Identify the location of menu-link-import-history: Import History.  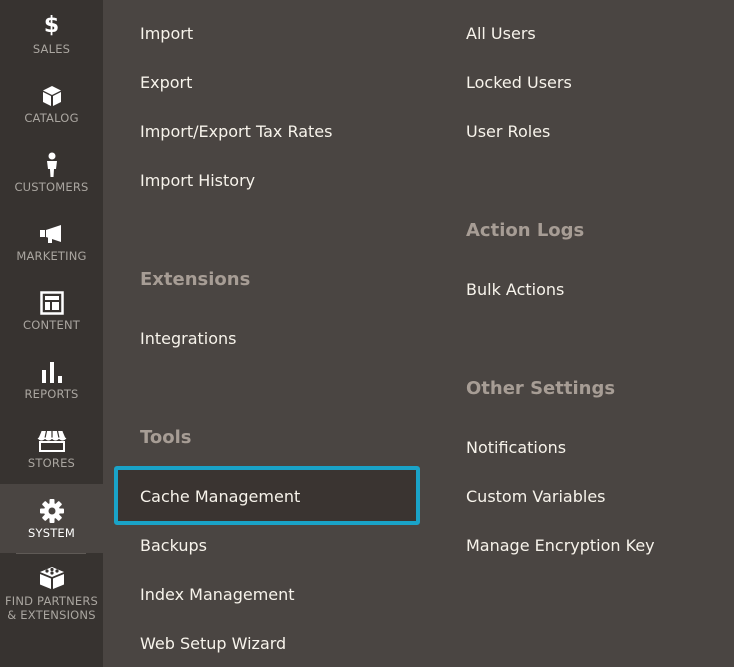
(197, 181).